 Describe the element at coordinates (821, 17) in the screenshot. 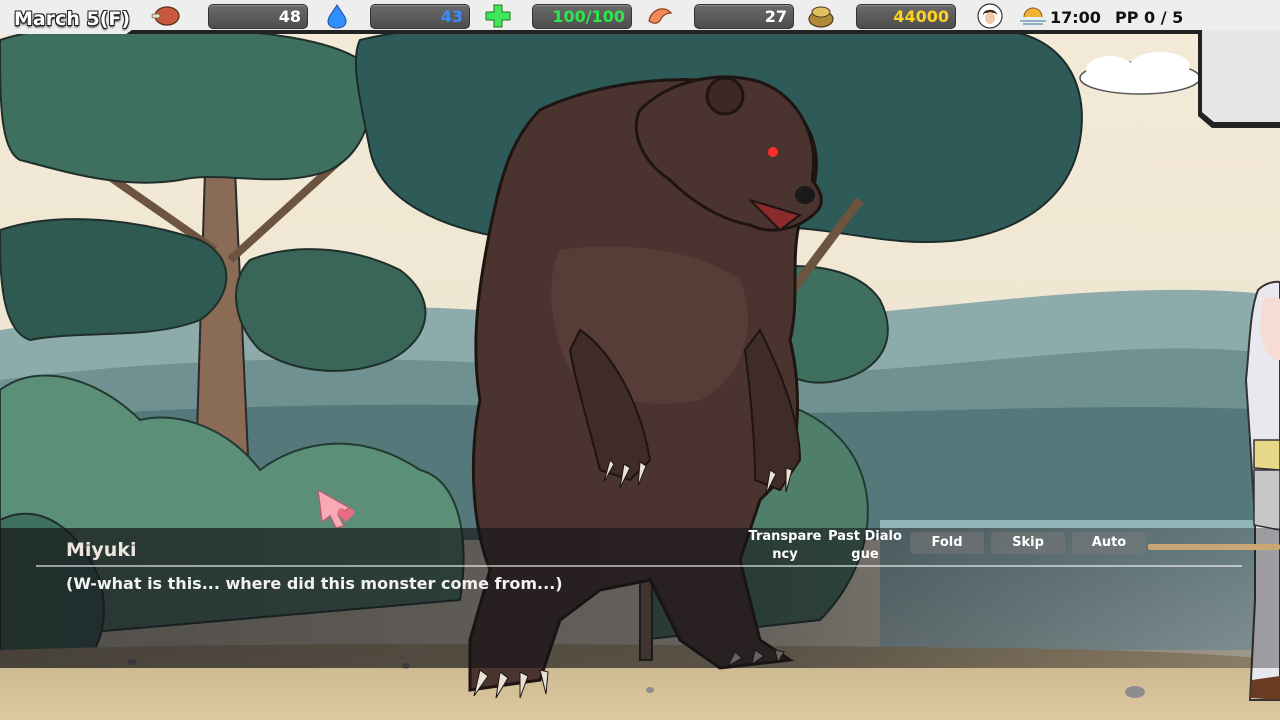

I see `money-pouch-icon` at that location.